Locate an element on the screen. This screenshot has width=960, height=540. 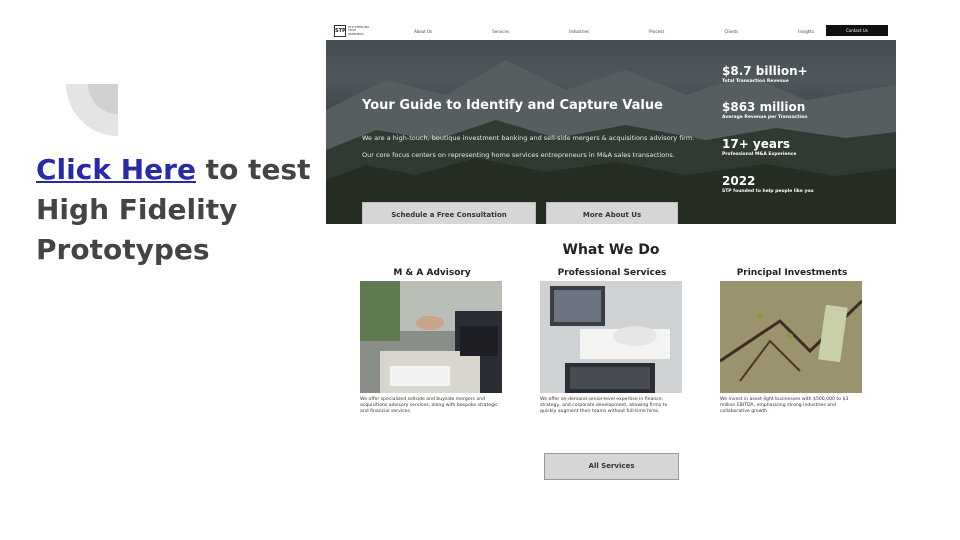
nav-item-industries: Industries is located at coordinates (579, 31).